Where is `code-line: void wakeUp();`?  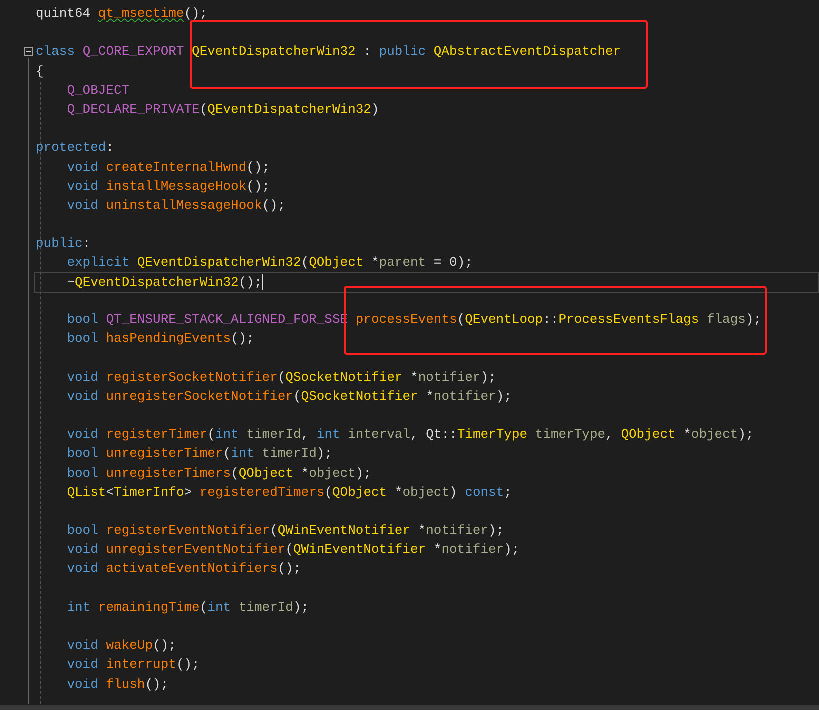 code-line: void wakeUp(); is located at coordinates (121, 646).